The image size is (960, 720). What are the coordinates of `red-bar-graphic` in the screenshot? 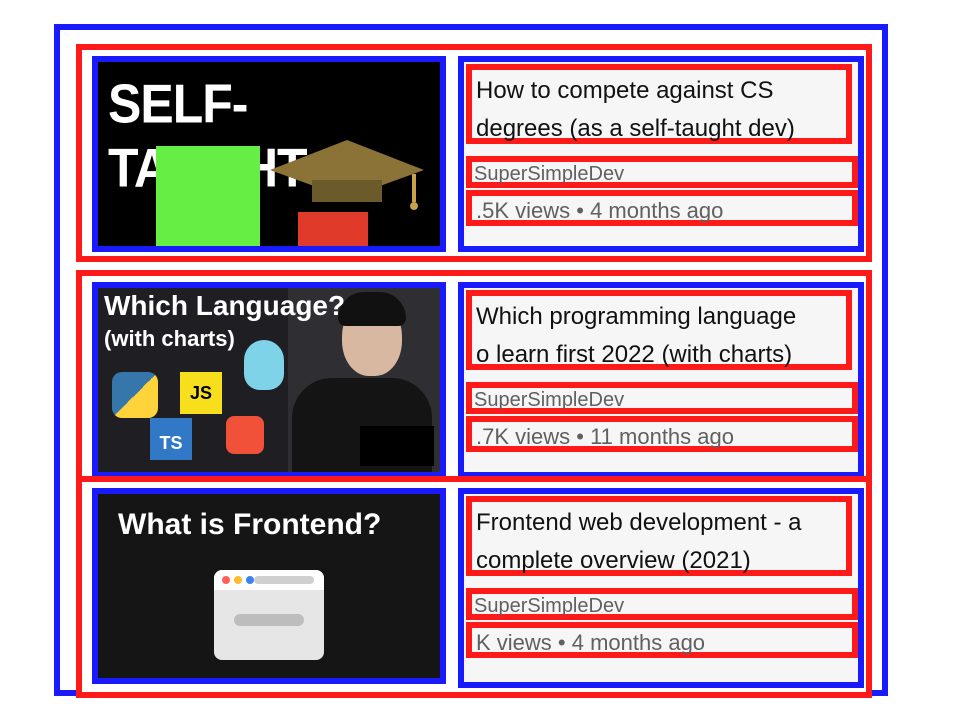 It's located at (333, 229).